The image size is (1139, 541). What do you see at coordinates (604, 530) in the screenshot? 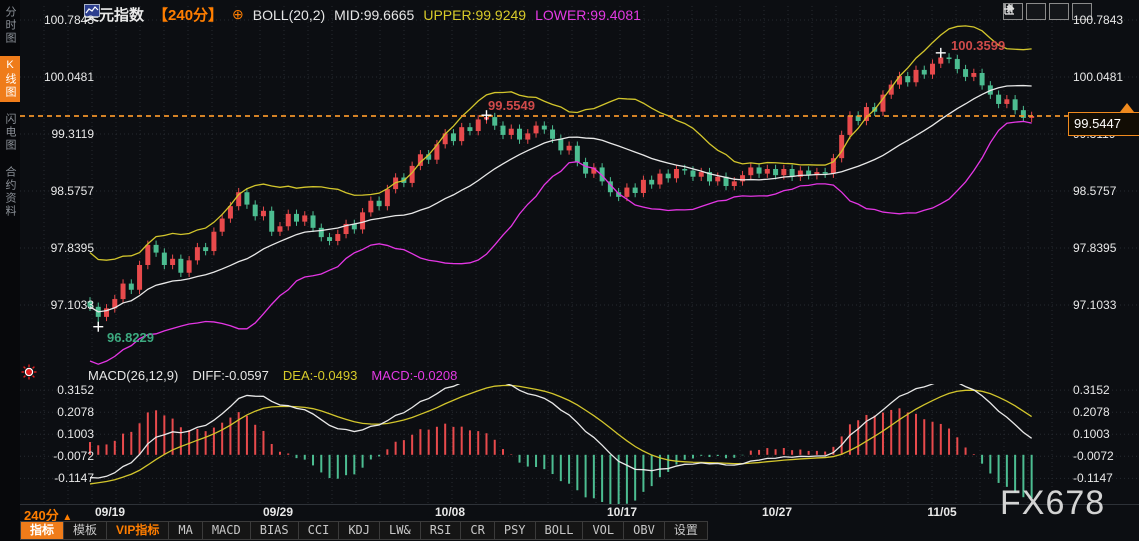
I see `tab-vol: VOL` at bounding box center [604, 530].